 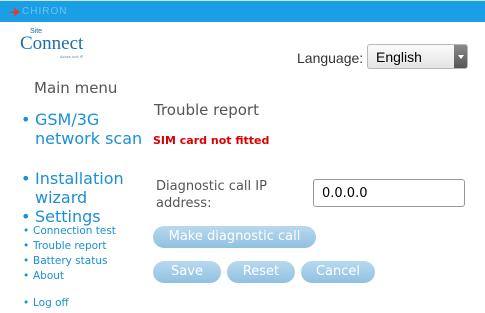 What do you see at coordinates (45, 11) in the screenshot?
I see `chiron-brand-text: CHIRON` at bounding box center [45, 11].